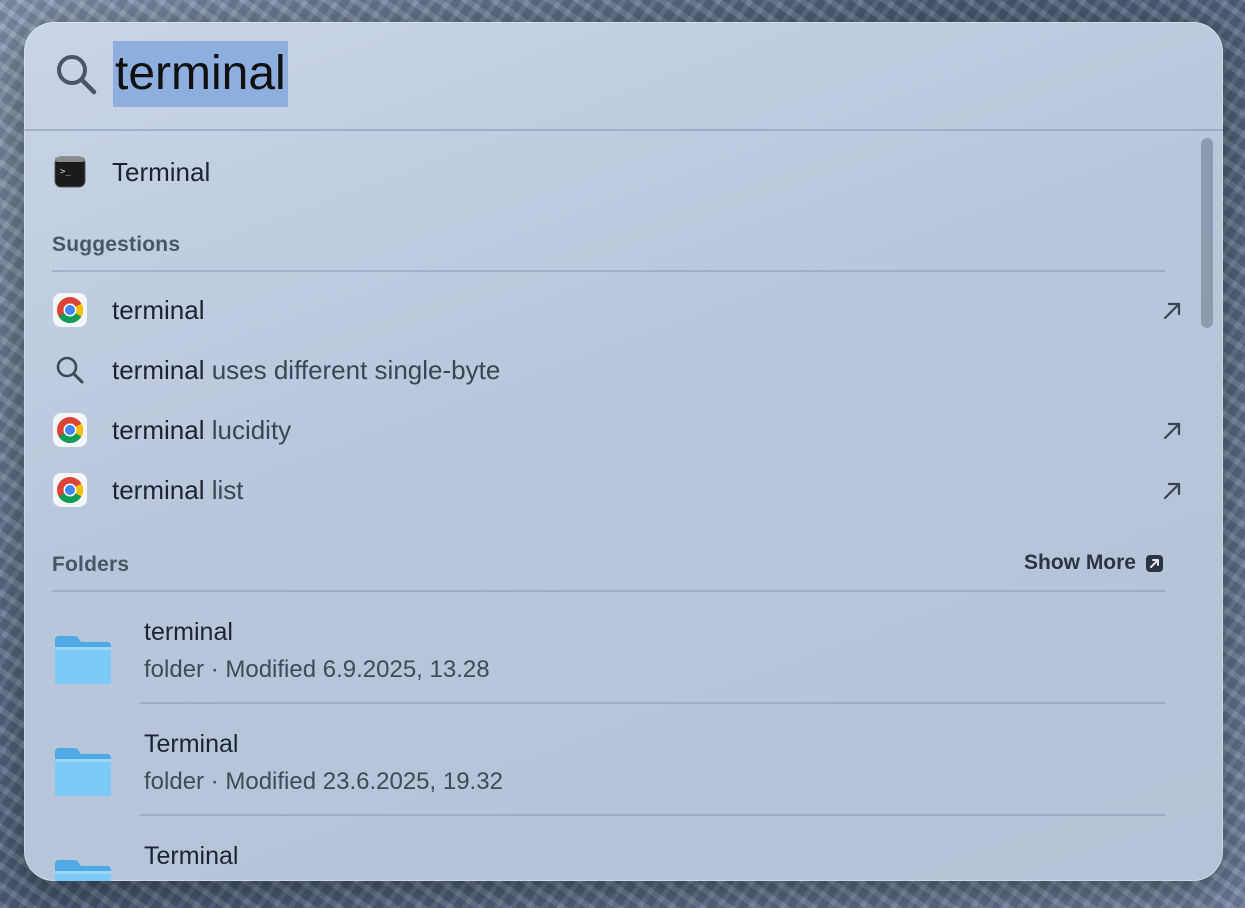  I want to click on suggestion-item: terminal list, so click(603, 490).